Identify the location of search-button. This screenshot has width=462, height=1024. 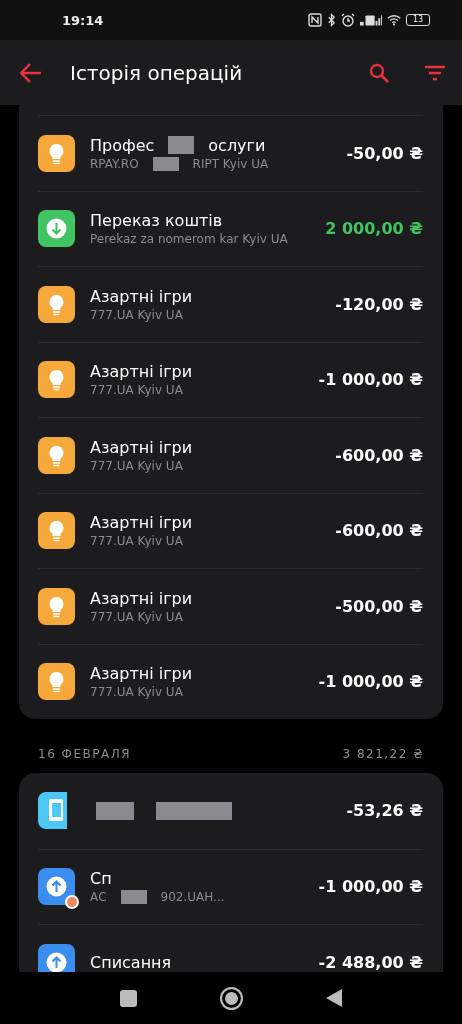
(379, 72).